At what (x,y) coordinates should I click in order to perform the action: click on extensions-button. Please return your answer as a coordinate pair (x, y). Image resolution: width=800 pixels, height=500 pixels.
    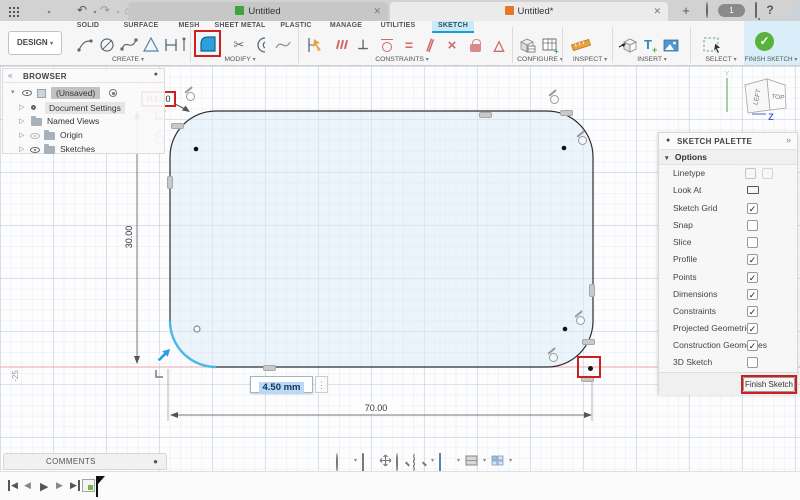
    Looking at the image, I should click on (707, 10).